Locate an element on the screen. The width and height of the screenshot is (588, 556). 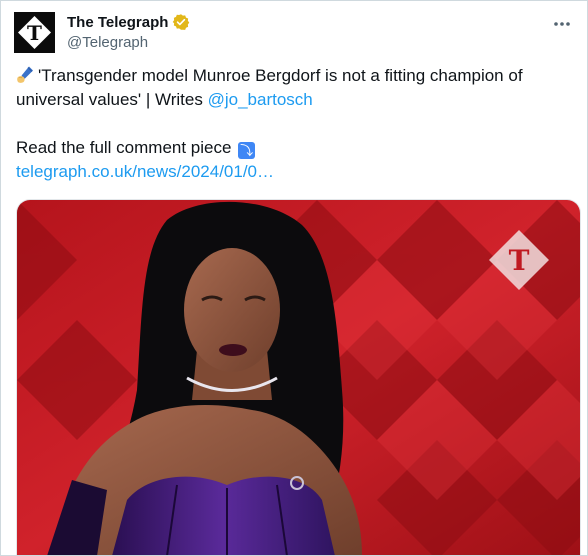
display-name: The Telegraph is located at coordinates (117, 22).